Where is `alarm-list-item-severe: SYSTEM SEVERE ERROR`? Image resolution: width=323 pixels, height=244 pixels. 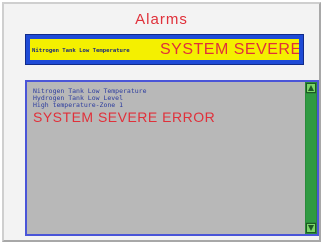 alarm-list-item-severe: SYSTEM SEVERE ERROR is located at coordinates (166, 117).